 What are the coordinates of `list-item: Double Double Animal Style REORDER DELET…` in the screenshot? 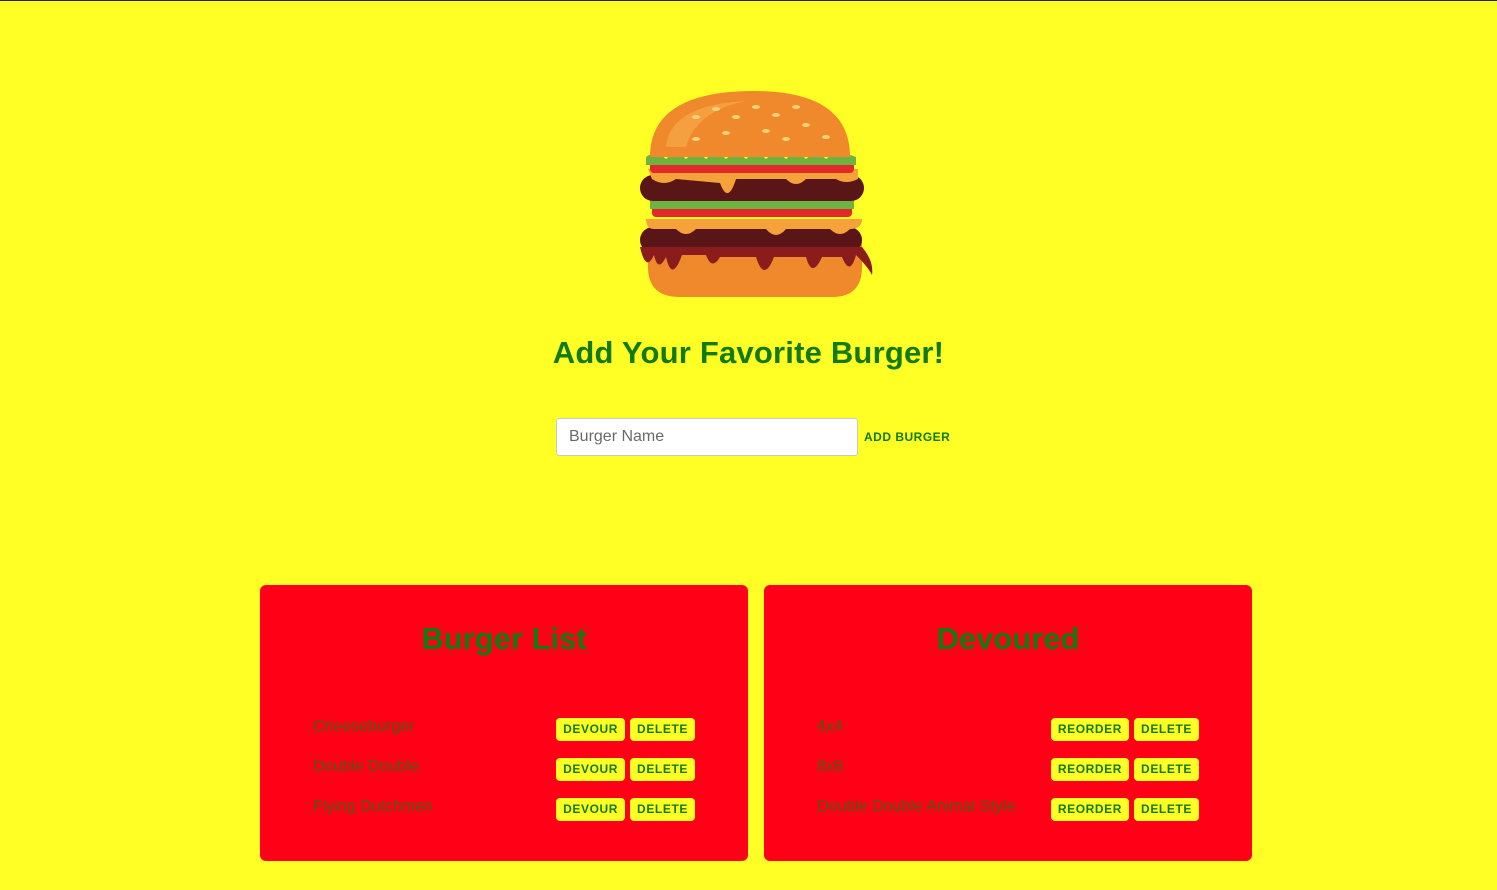 It's located at (1008, 809).